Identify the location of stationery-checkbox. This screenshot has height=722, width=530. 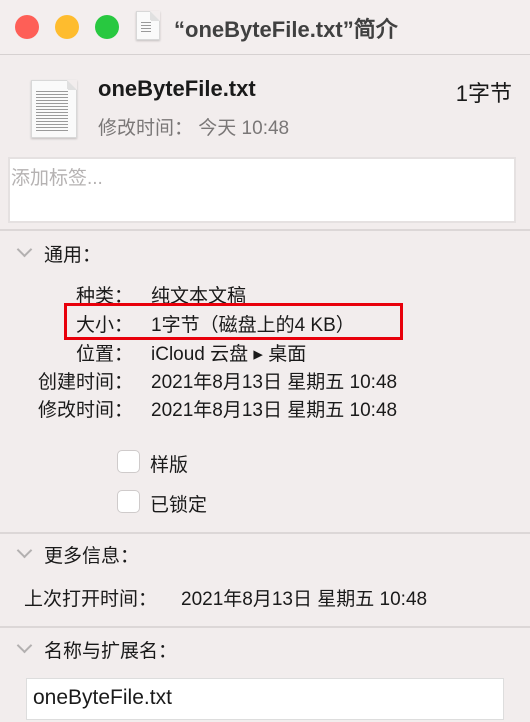
(128, 461).